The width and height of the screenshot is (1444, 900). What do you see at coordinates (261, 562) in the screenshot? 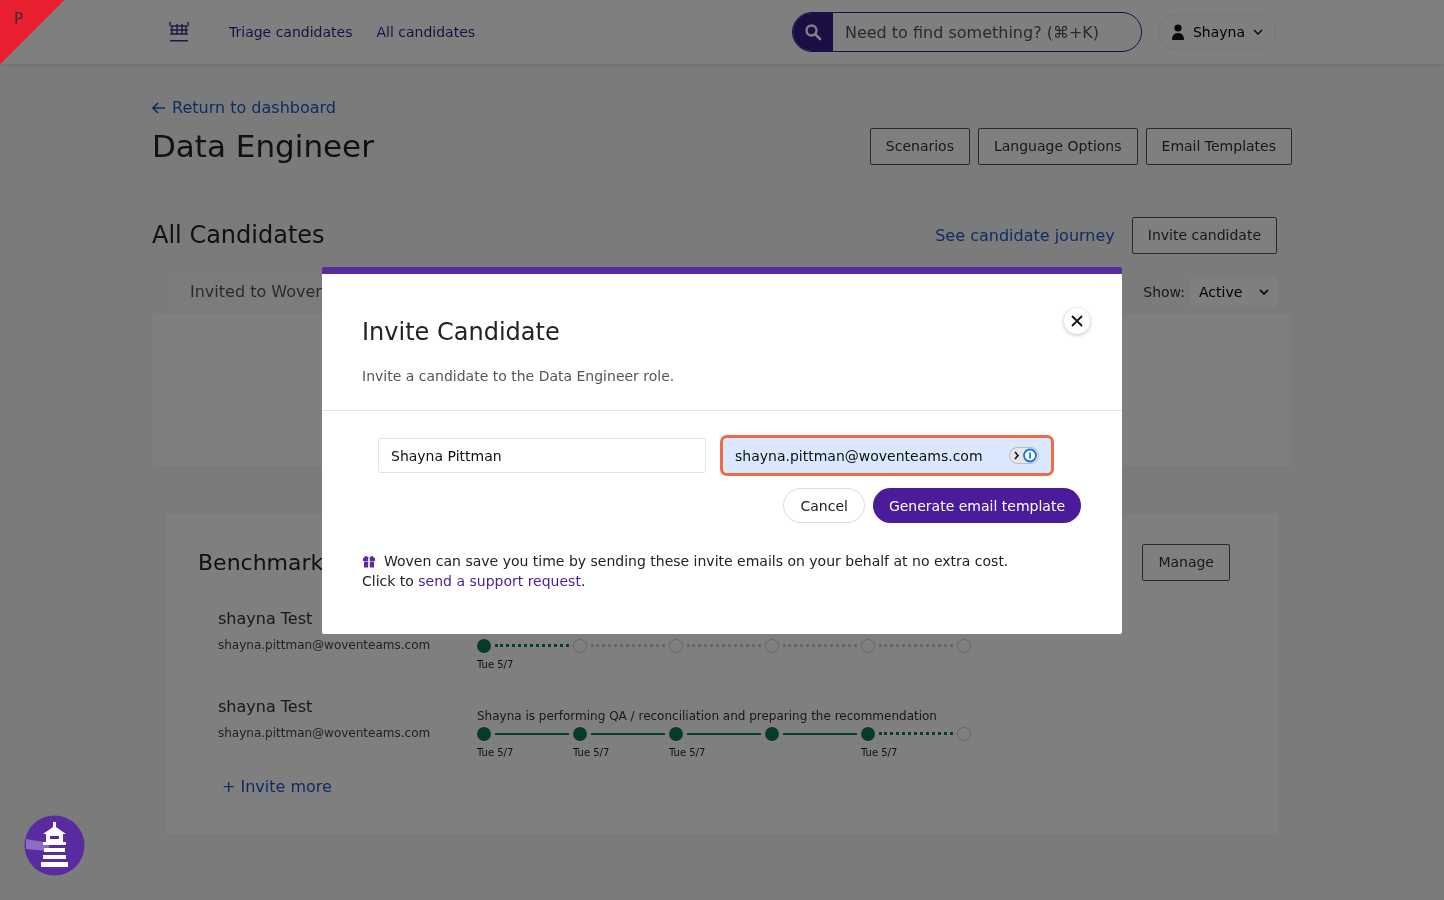
I see `benchmark-title: Benchmark` at bounding box center [261, 562].